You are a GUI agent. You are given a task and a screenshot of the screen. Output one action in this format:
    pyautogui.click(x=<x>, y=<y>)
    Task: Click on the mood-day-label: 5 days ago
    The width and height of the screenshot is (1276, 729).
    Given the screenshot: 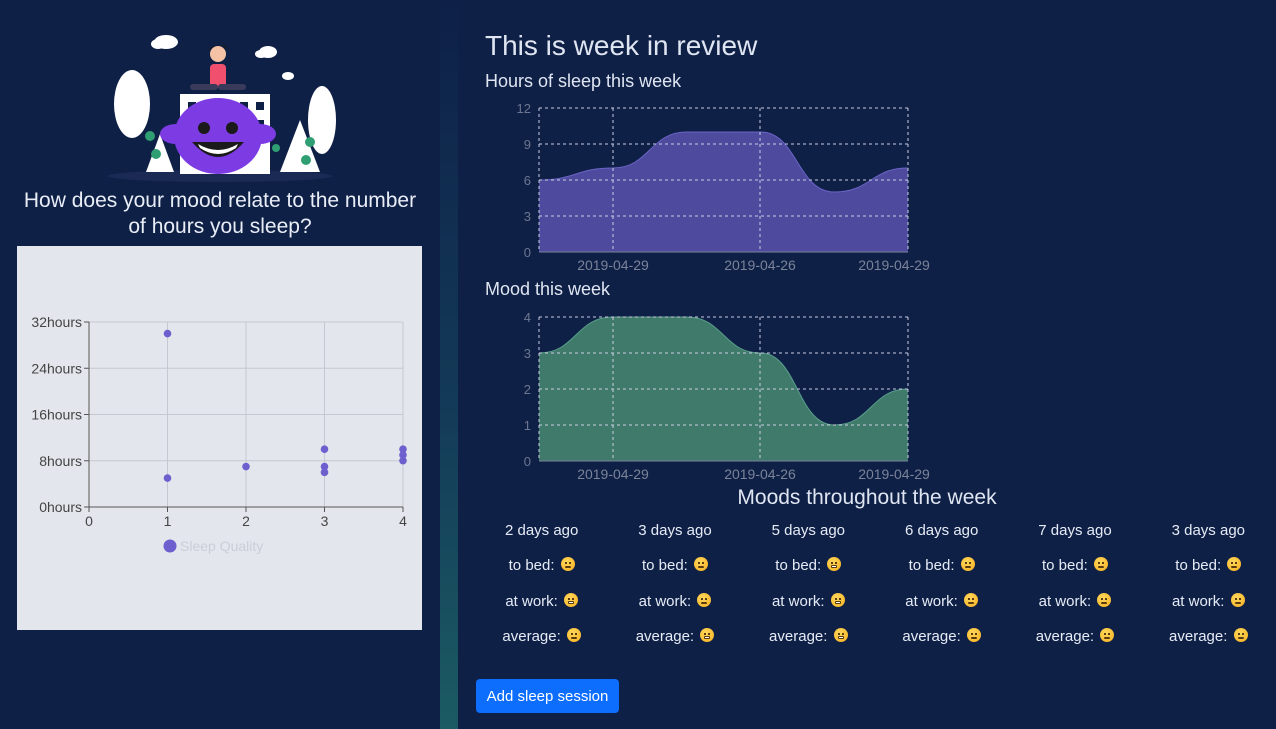 What is the action you would take?
    pyautogui.click(x=808, y=530)
    